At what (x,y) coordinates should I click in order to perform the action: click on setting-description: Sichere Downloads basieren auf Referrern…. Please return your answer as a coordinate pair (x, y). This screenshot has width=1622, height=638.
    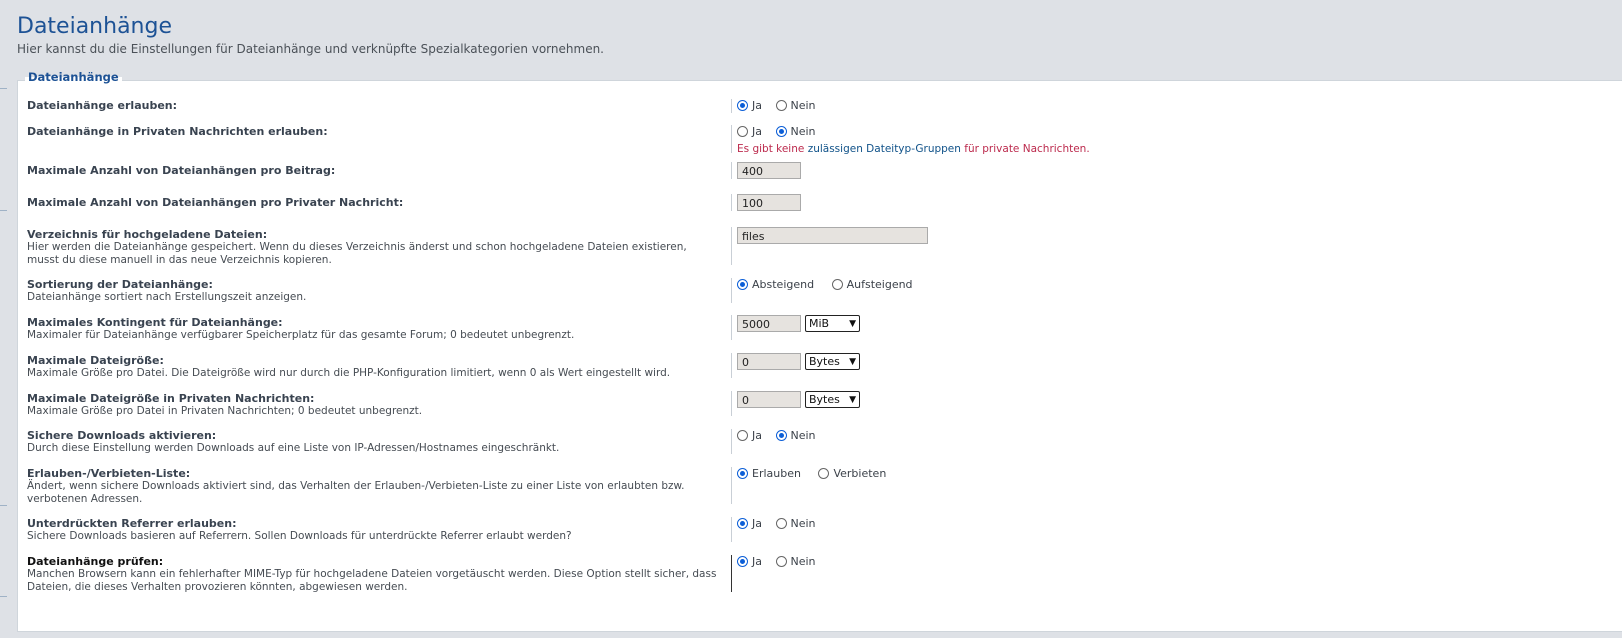
    Looking at the image, I should click on (299, 536).